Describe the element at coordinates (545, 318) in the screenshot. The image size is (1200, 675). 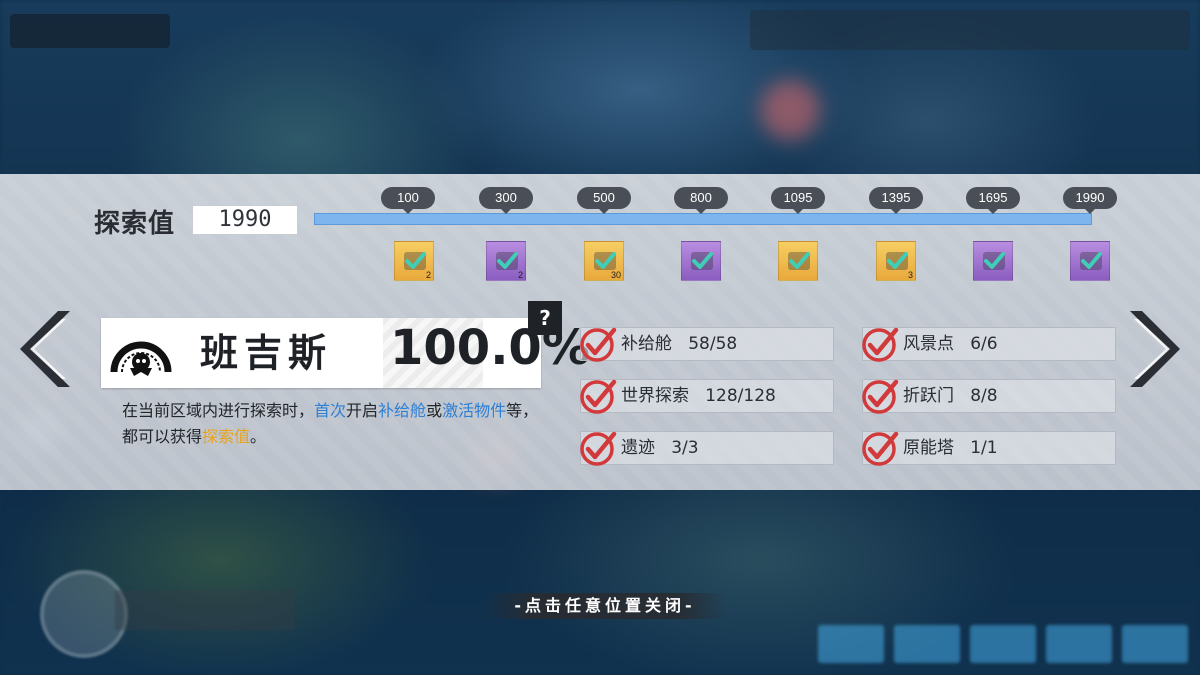
I see `help-button: ?` at that location.